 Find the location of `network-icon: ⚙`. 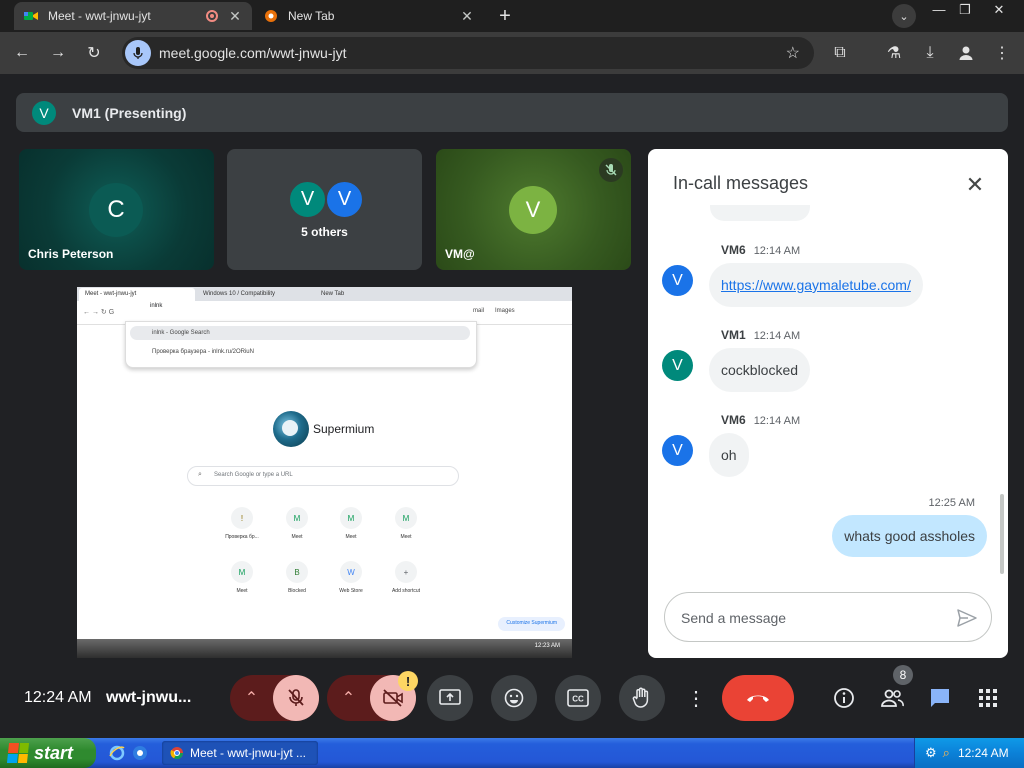

network-icon: ⚙ is located at coordinates (931, 753).